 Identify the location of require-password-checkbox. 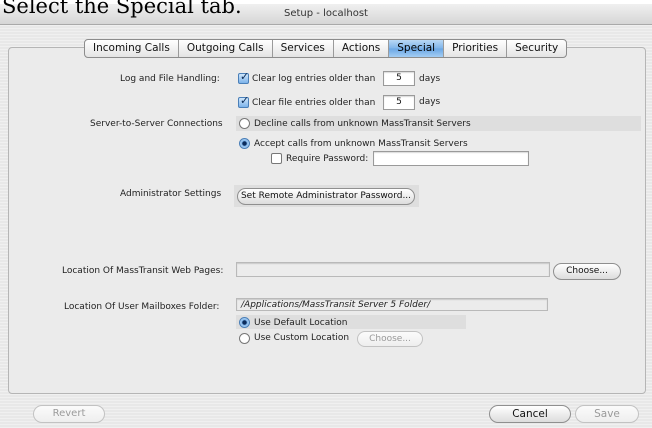
(276, 158).